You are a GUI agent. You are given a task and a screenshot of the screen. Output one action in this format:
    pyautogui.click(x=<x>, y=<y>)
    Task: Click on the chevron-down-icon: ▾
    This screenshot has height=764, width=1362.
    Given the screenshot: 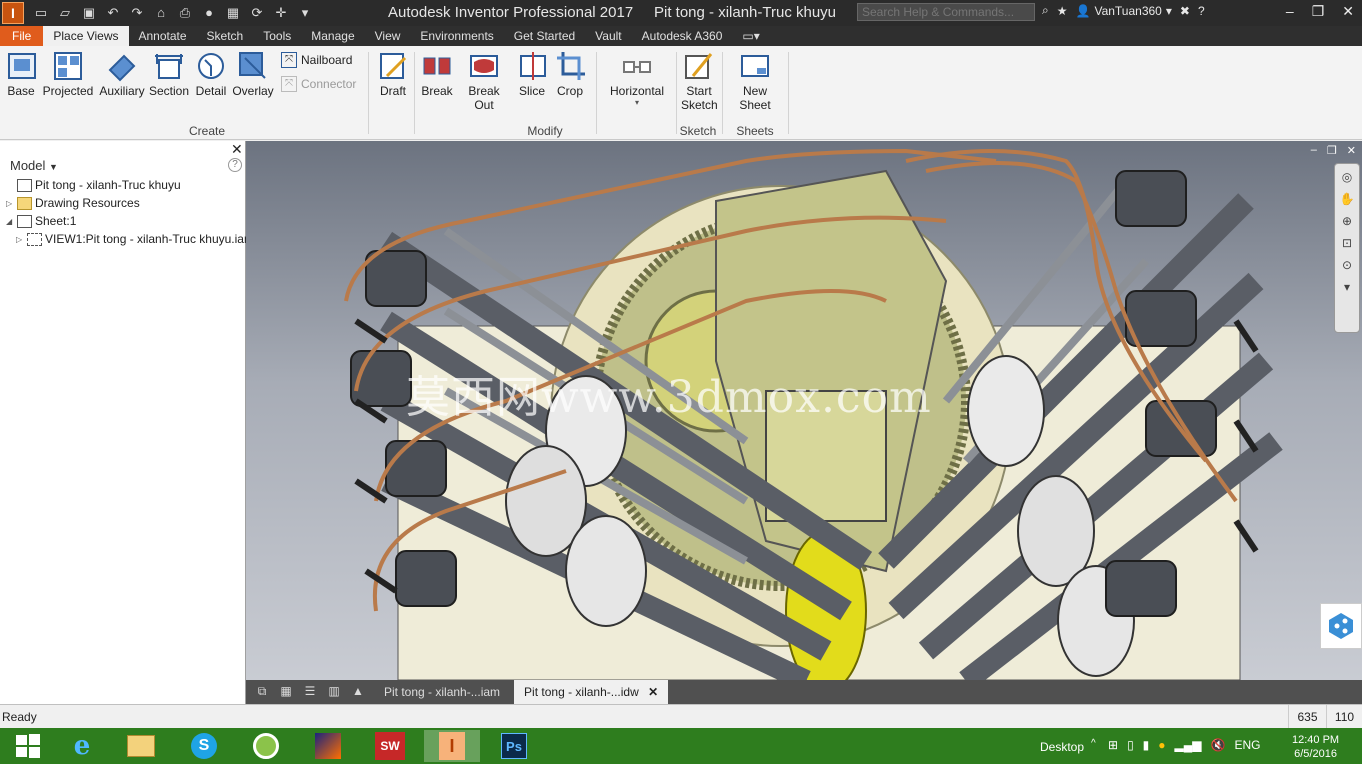 What is the action you would take?
    pyautogui.click(x=1347, y=288)
    